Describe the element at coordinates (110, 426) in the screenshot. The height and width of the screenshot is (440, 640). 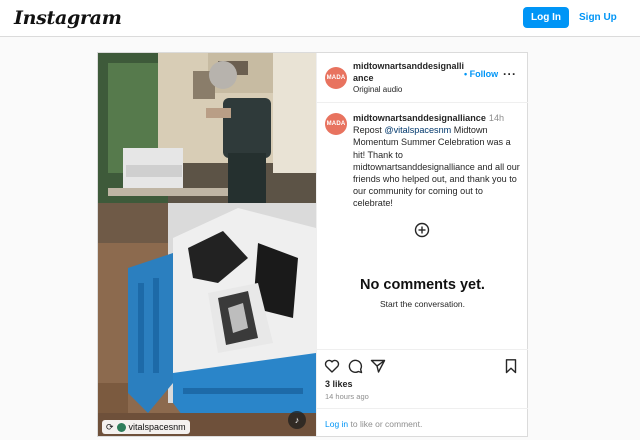
I see `repost-icon: ⟳` at that location.